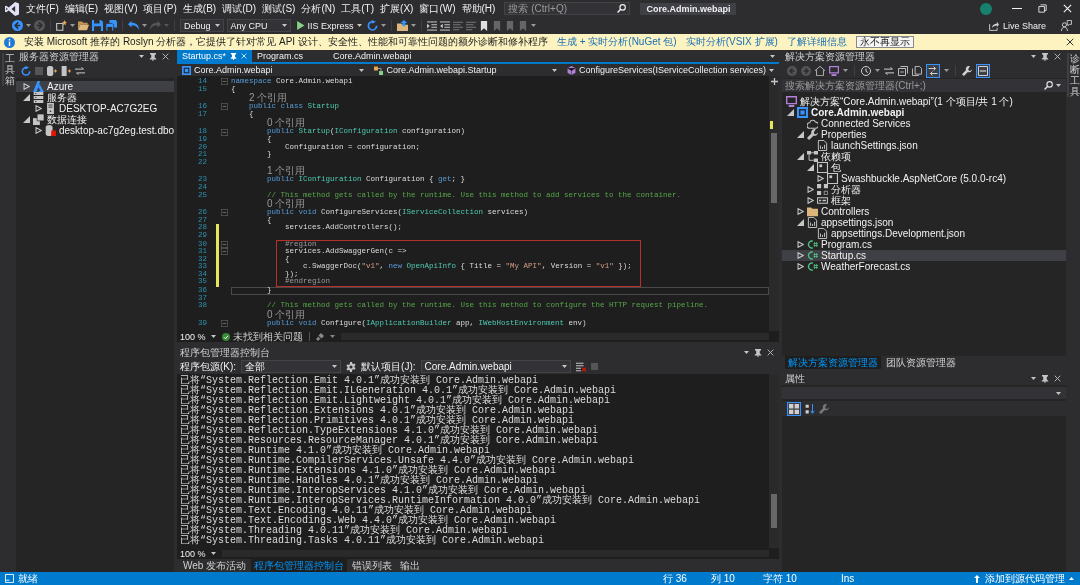  Describe the element at coordinates (80, 70) in the screenshot. I see `sync-arrows-icon` at that location.